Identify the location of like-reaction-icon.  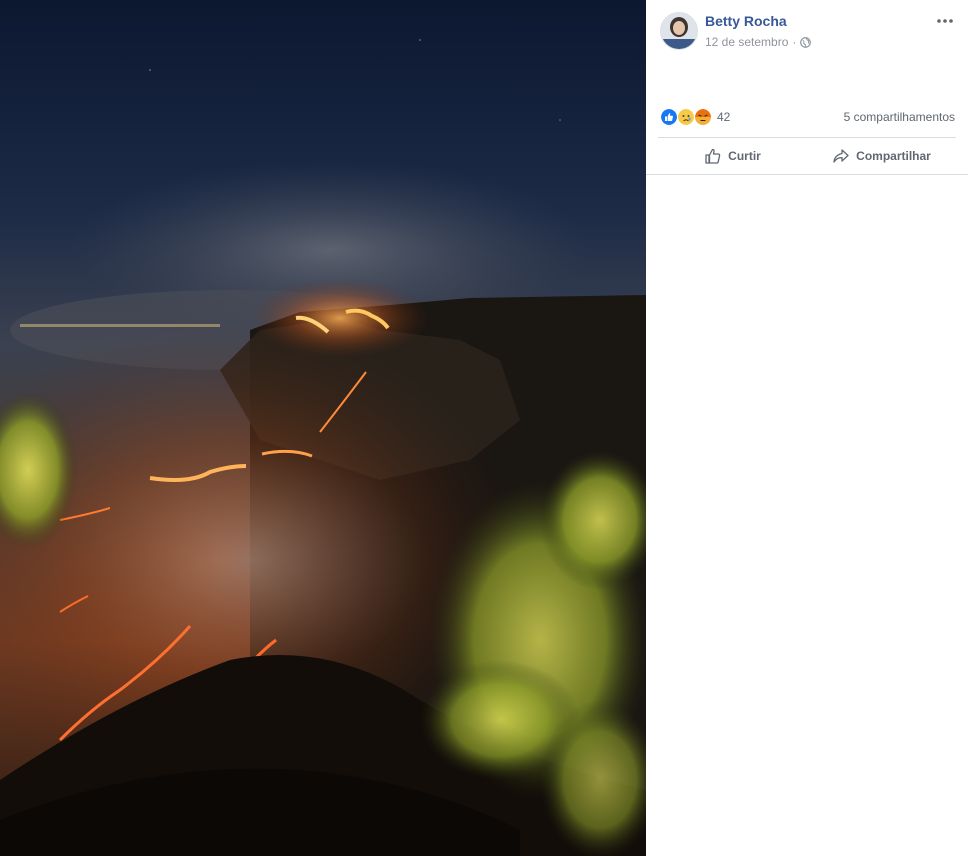
(669, 117).